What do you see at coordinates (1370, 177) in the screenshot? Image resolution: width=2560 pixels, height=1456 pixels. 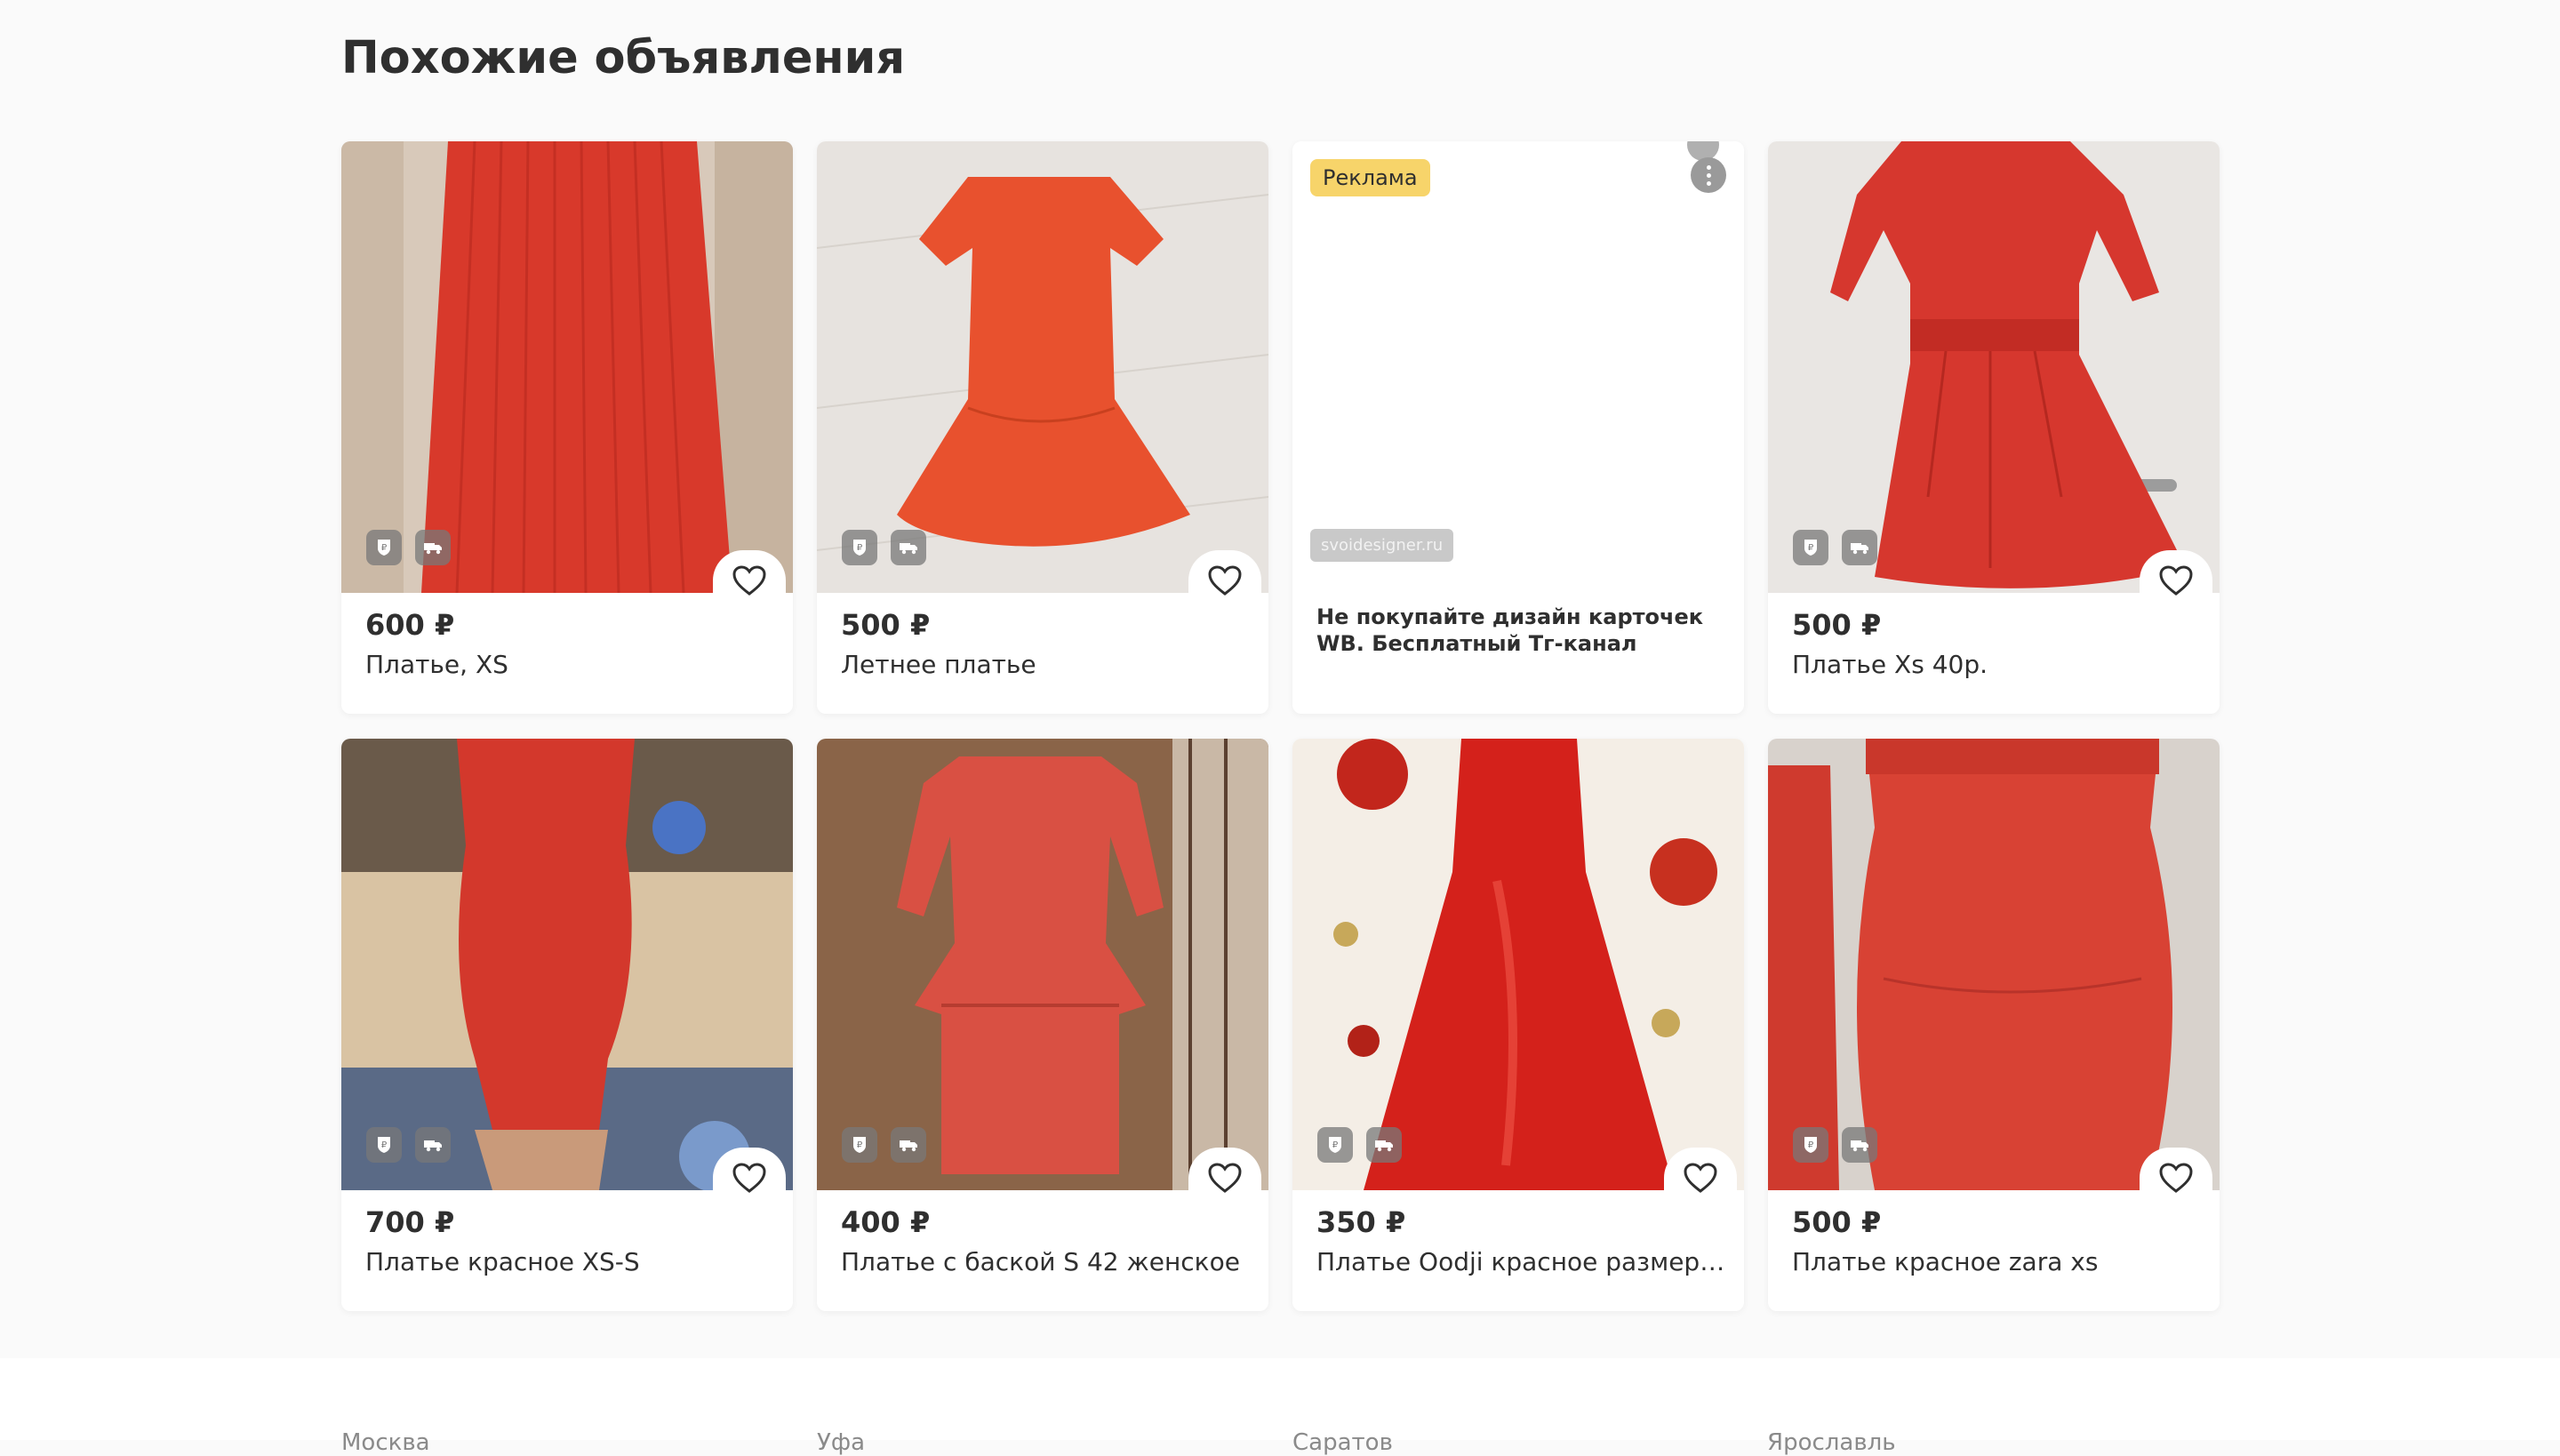 I see `ad-label: Реклама` at bounding box center [1370, 177].